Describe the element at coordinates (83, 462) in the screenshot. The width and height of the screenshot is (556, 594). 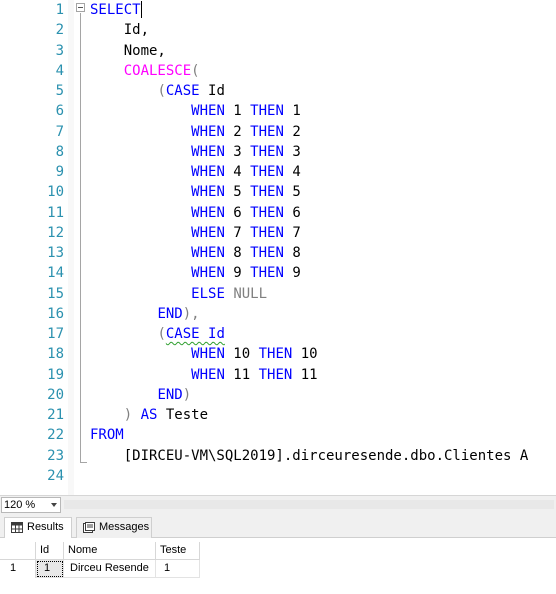
I see `outline-guide-end` at that location.